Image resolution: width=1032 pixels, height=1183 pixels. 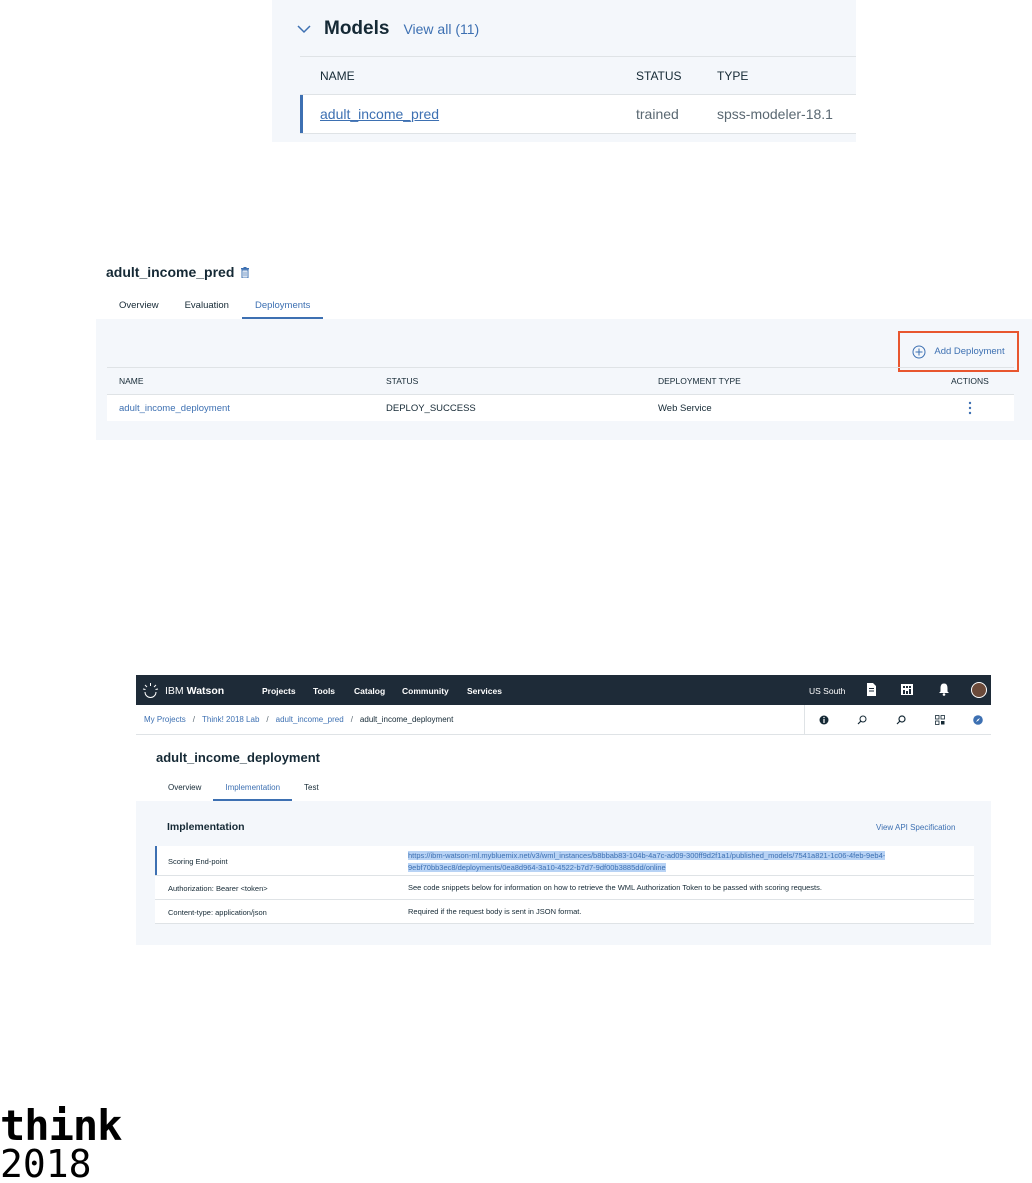 I want to click on view-api-spec-link: View API Specification, so click(x=915, y=827).